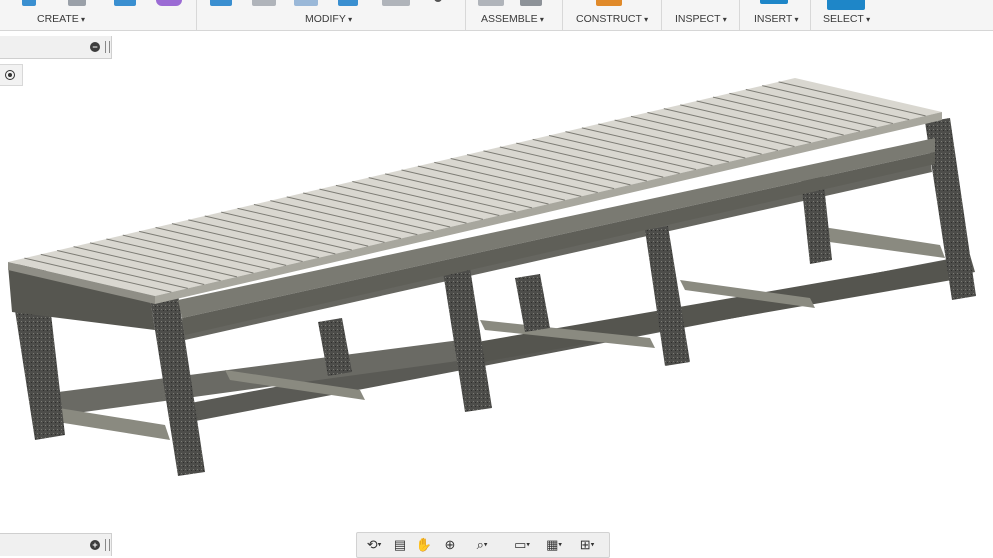  Describe the element at coordinates (95, 545) in the screenshot. I see `plus-circle-icon: +` at that location.